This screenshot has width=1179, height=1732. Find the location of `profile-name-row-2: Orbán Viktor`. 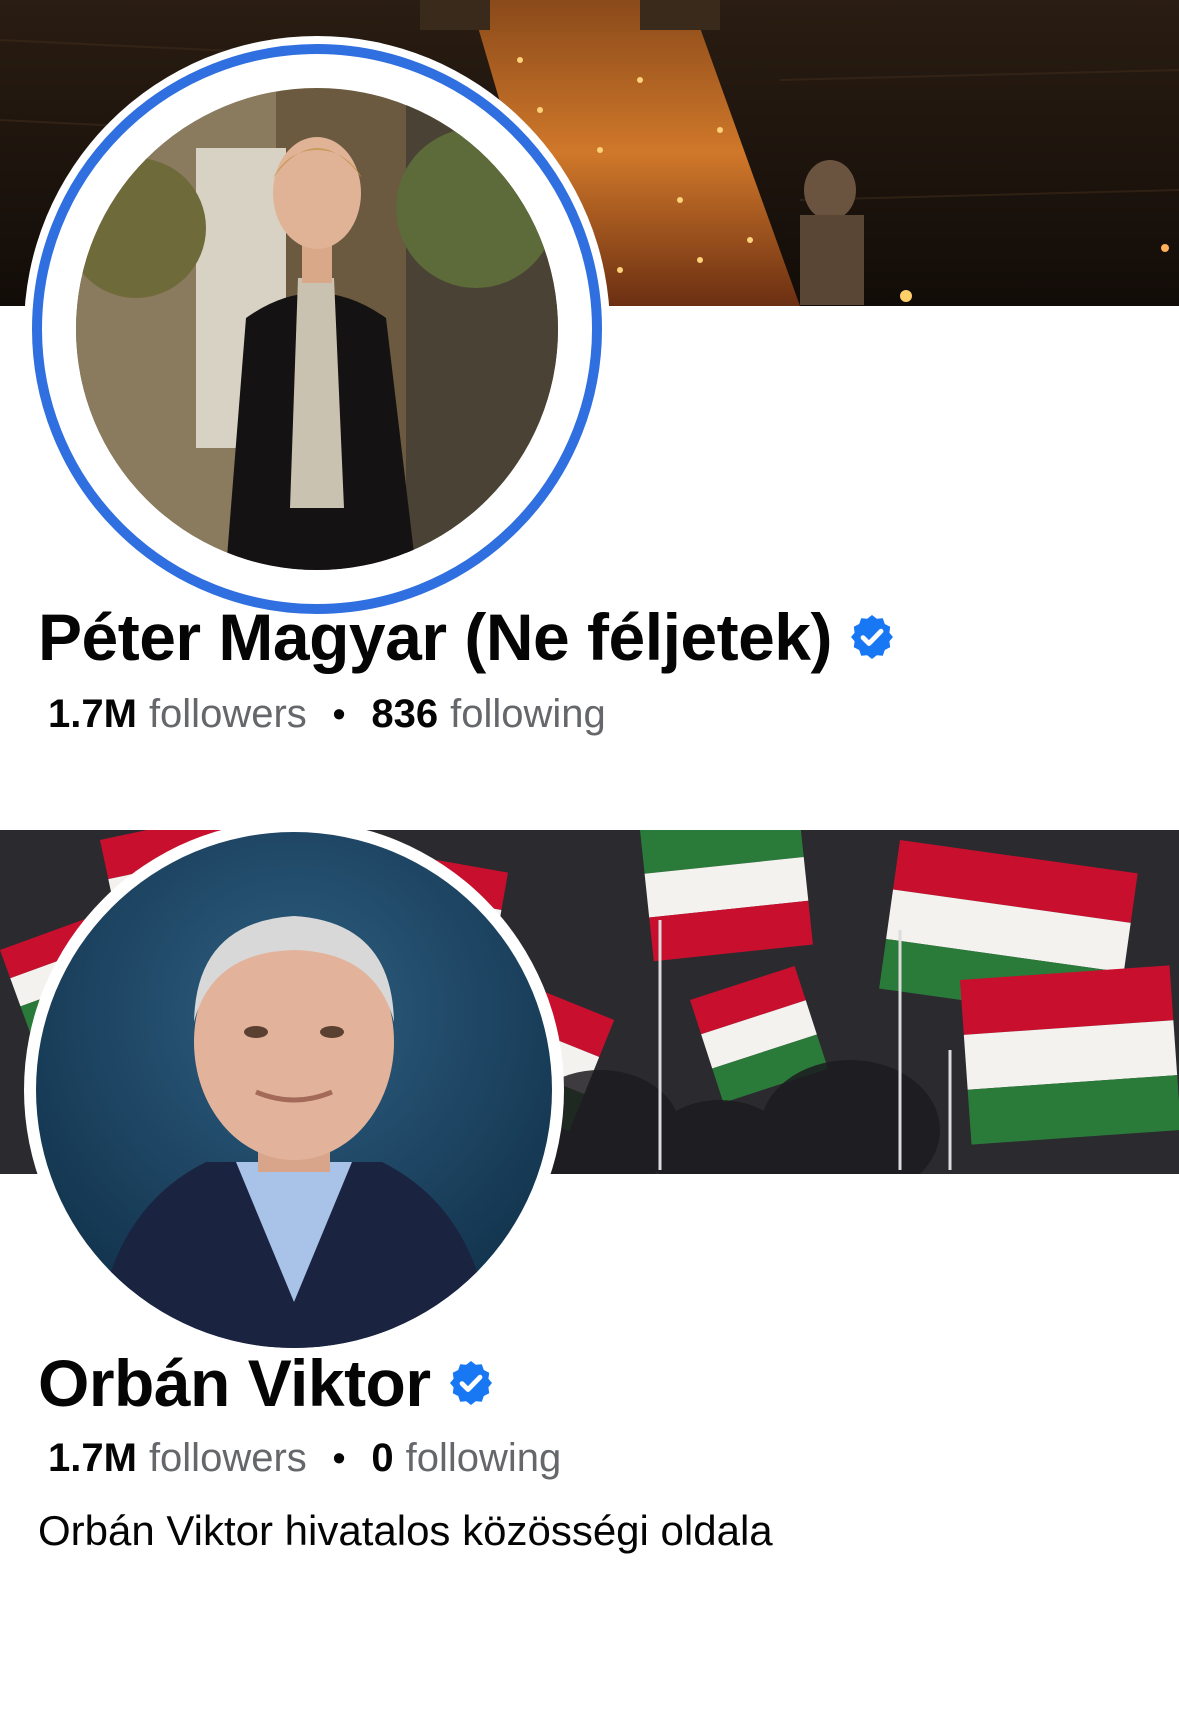

profile-name-row-2: Orbán Viktor is located at coordinates (266, 1383).